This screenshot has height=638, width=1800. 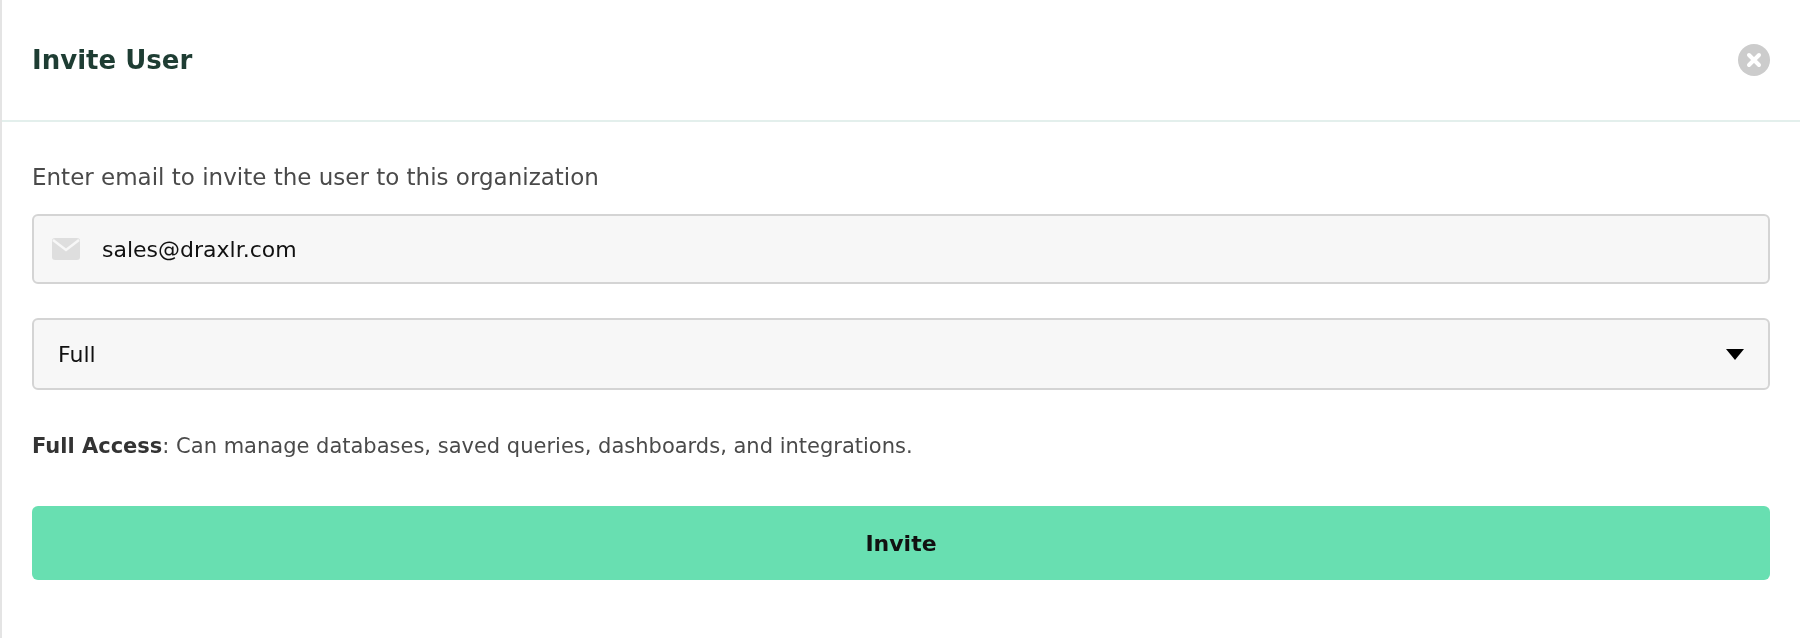 I want to click on caret-icon, so click(x=1735, y=354).